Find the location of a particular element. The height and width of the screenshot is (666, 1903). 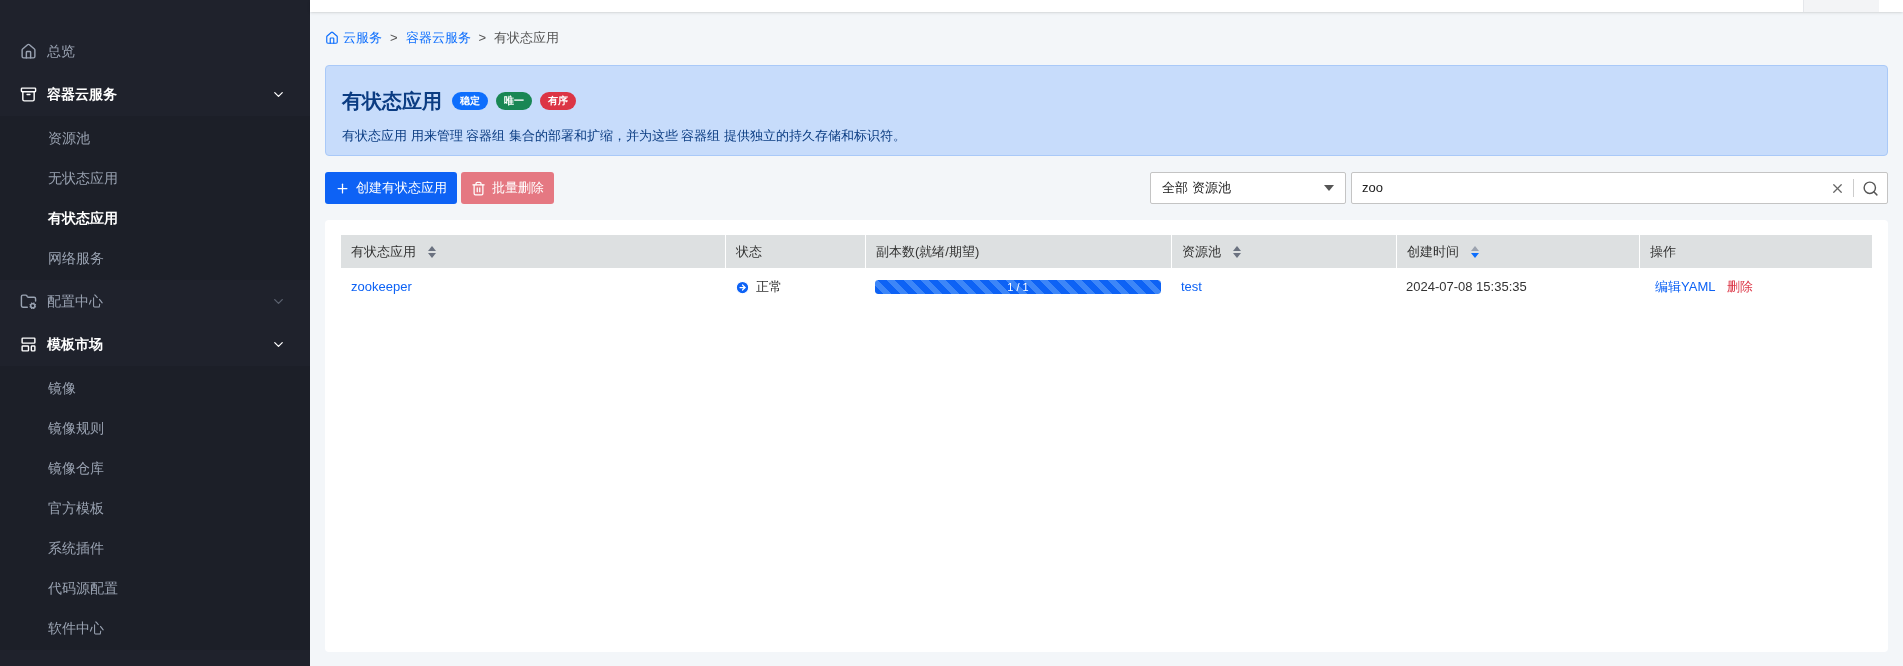

search-input: zoo is located at coordinates (1596, 188).